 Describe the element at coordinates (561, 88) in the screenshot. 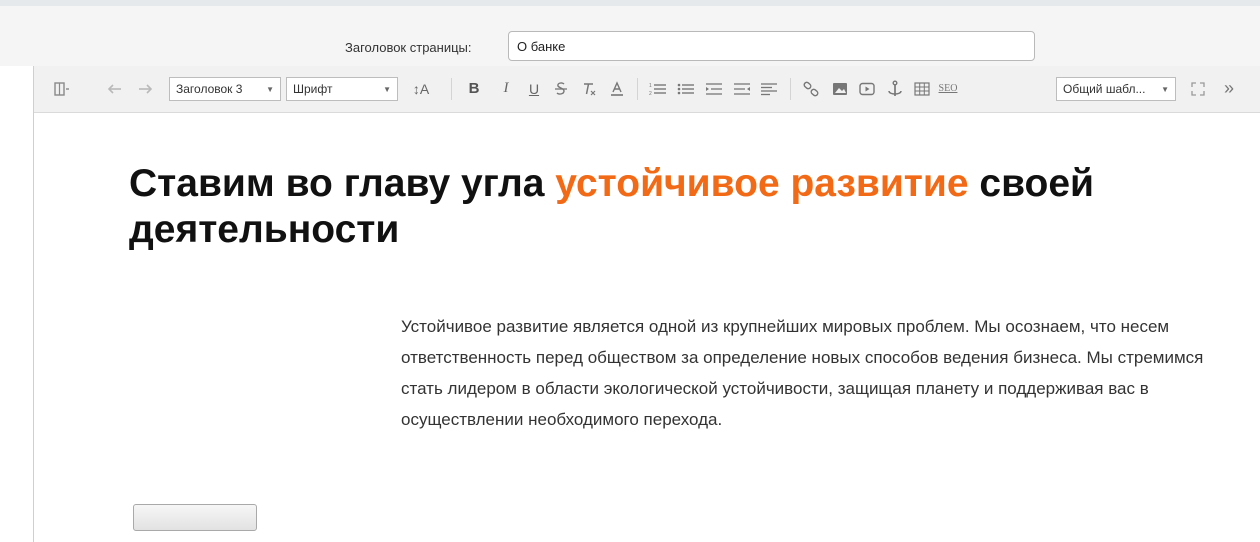

I see `strikethrough-icon` at that location.